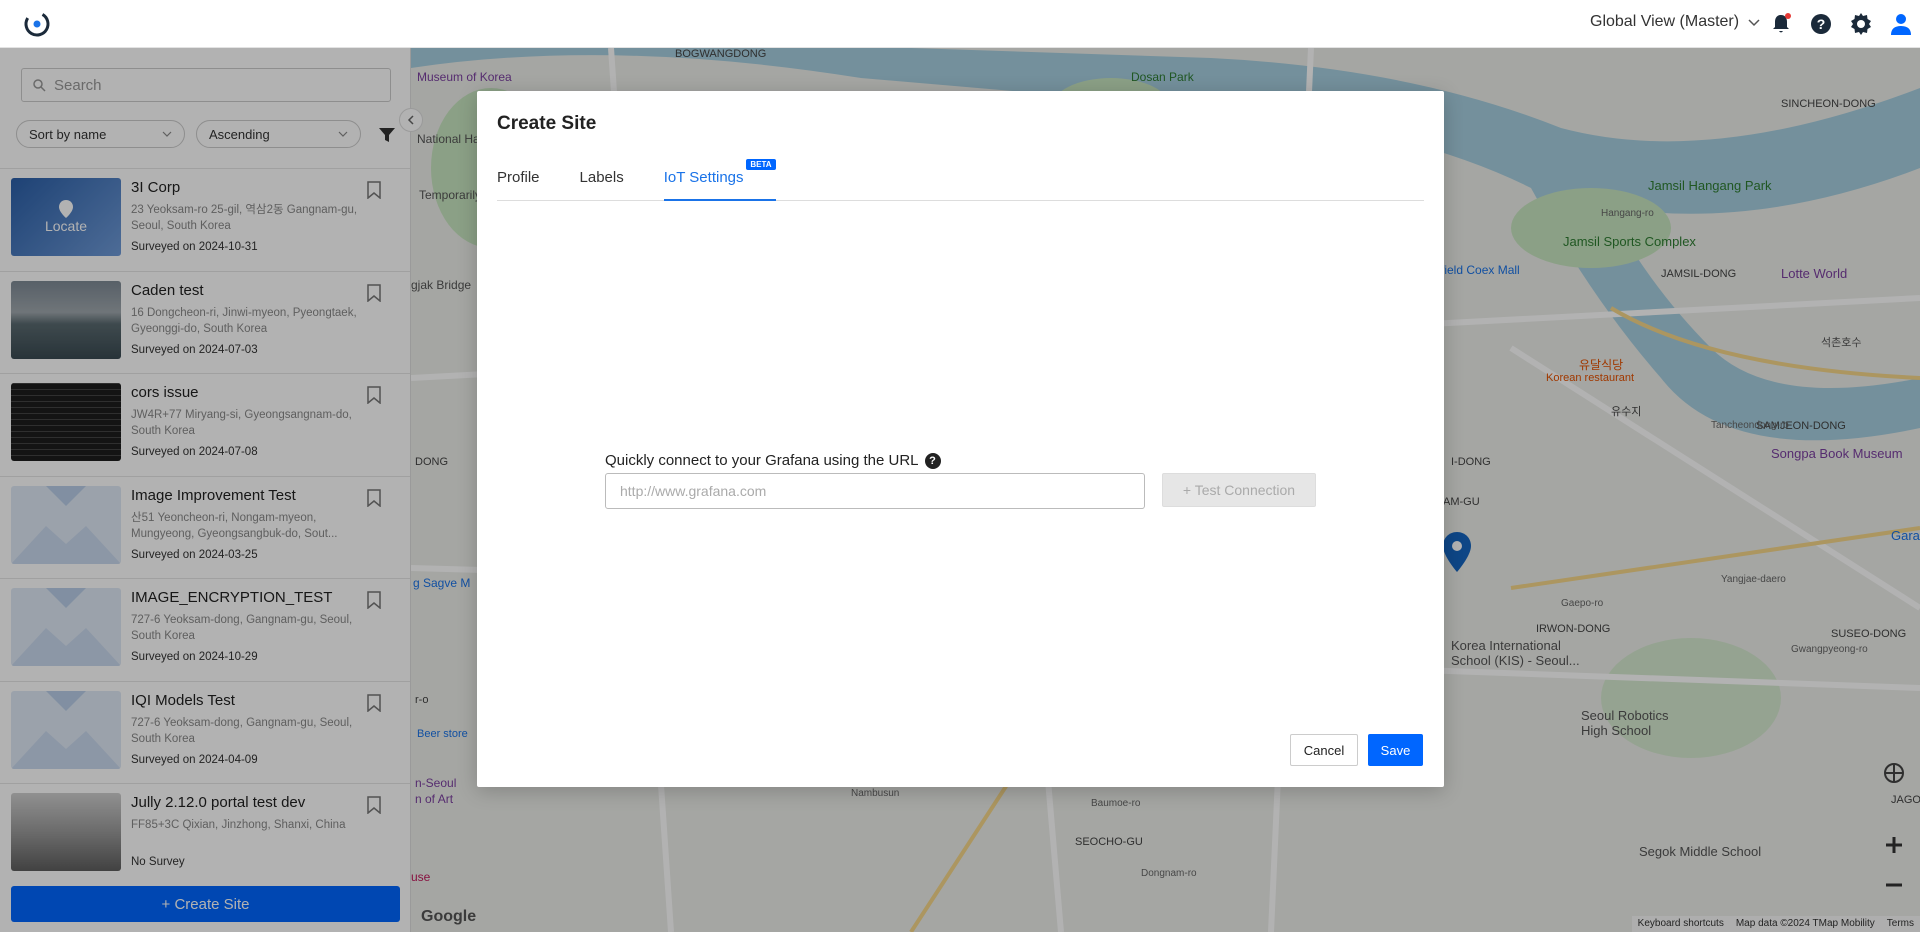 This screenshot has width=1920, height=932. Describe the element at coordinates (518, 184) in the screenshot. I see `tab-profile: Profile` at that location.